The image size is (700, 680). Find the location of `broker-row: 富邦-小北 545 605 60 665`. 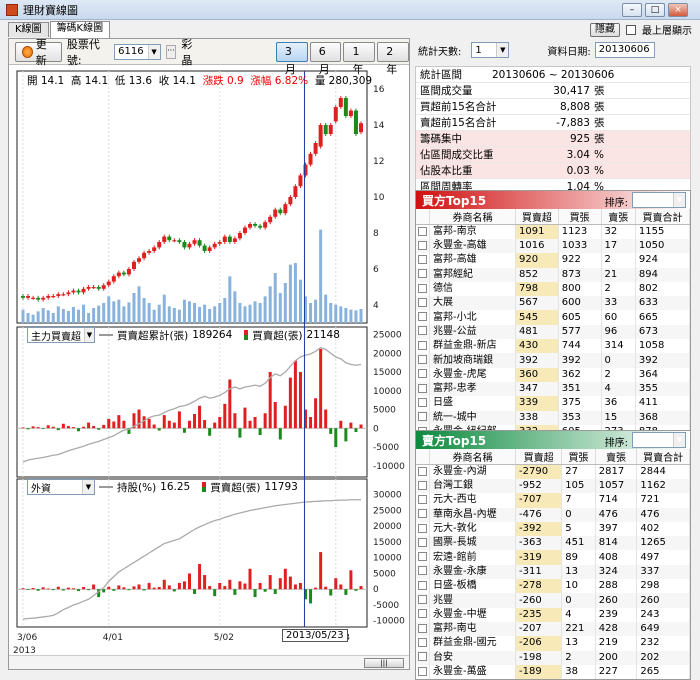

broker-row: 富邦-小北 545 605 60 665 is located at coordinates (553, 317).